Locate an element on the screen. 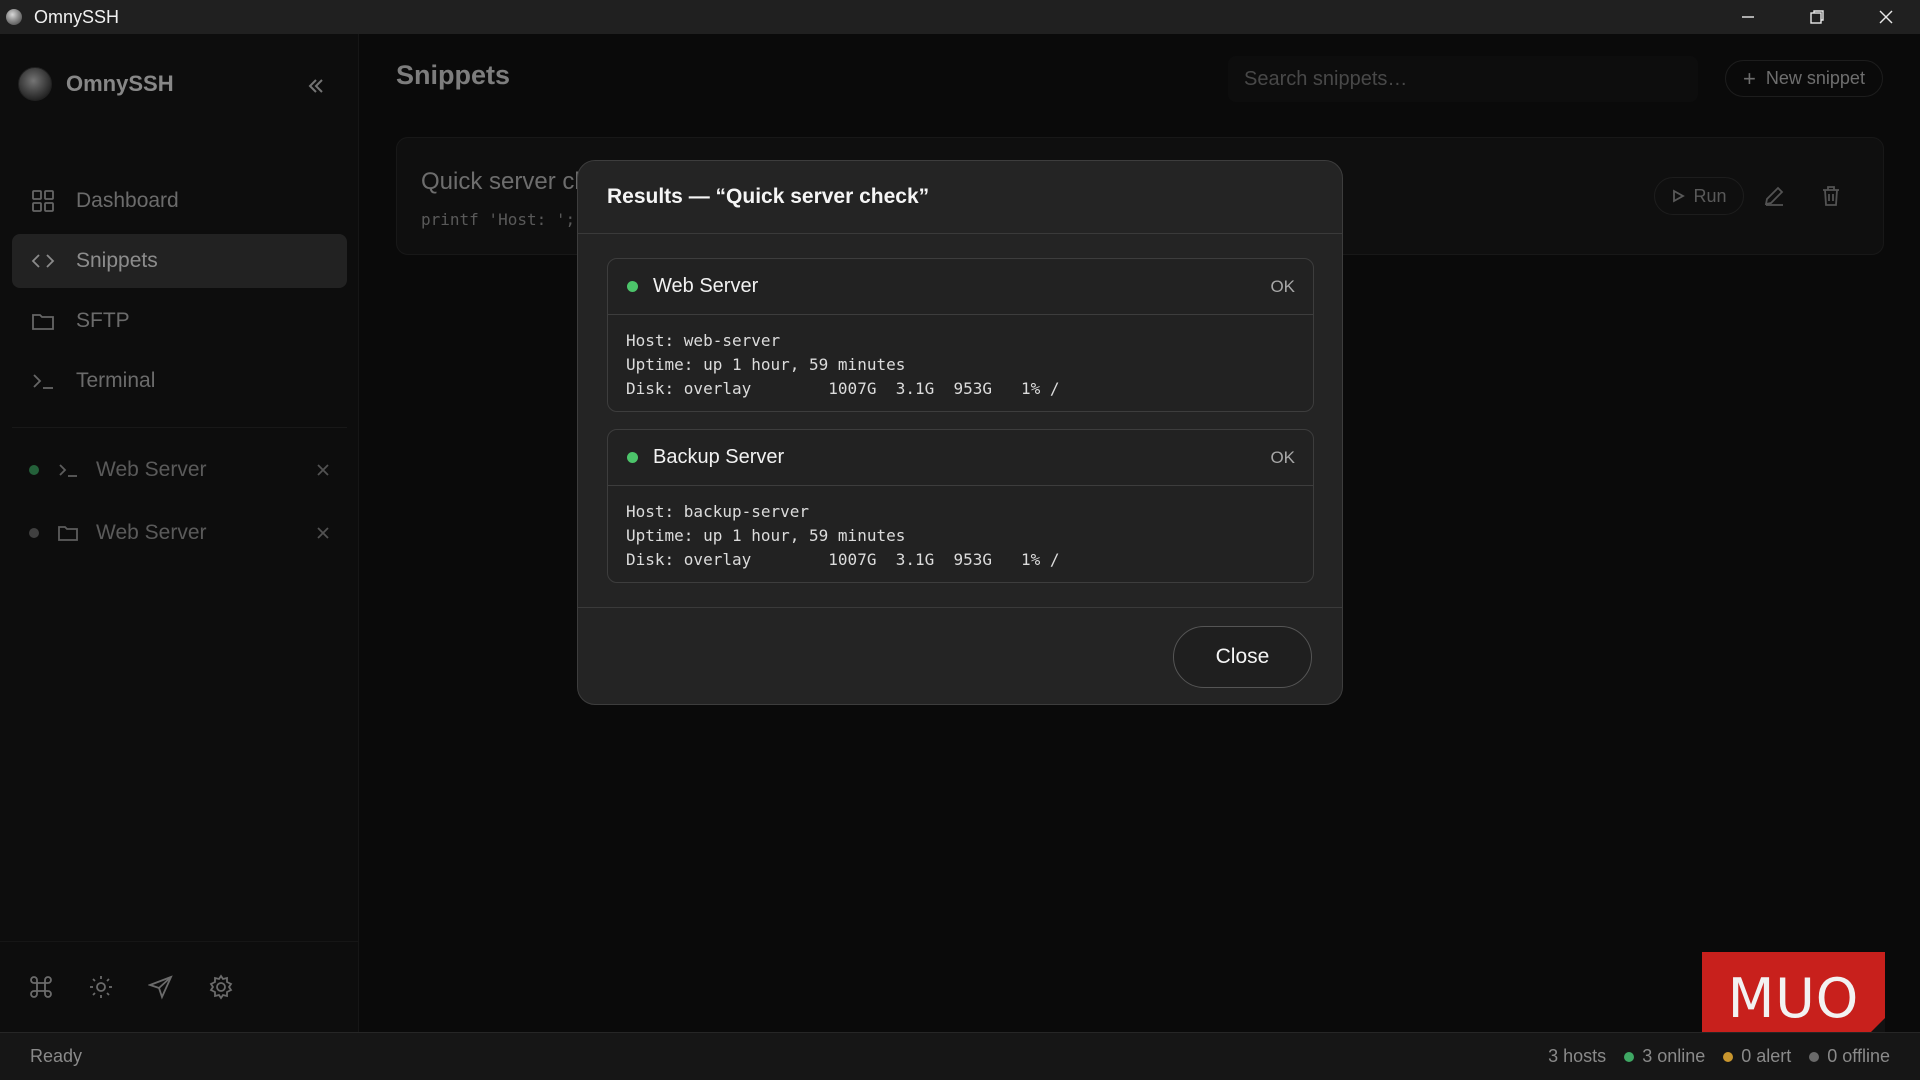  watermark-text: MUO is located at coordinates (1793, 998).